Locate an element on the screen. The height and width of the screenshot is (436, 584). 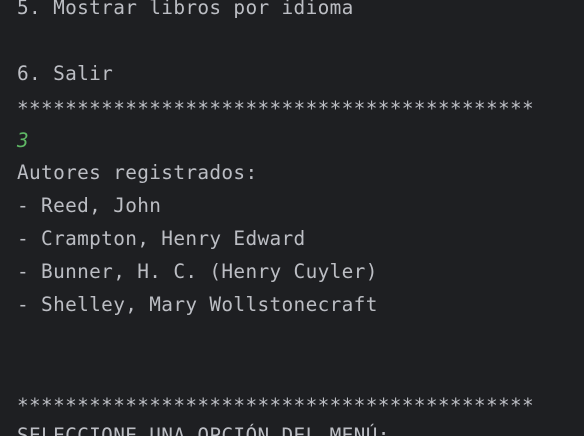
author-line: - Crampton, Henry Edward is located at coordinates (161, 238).